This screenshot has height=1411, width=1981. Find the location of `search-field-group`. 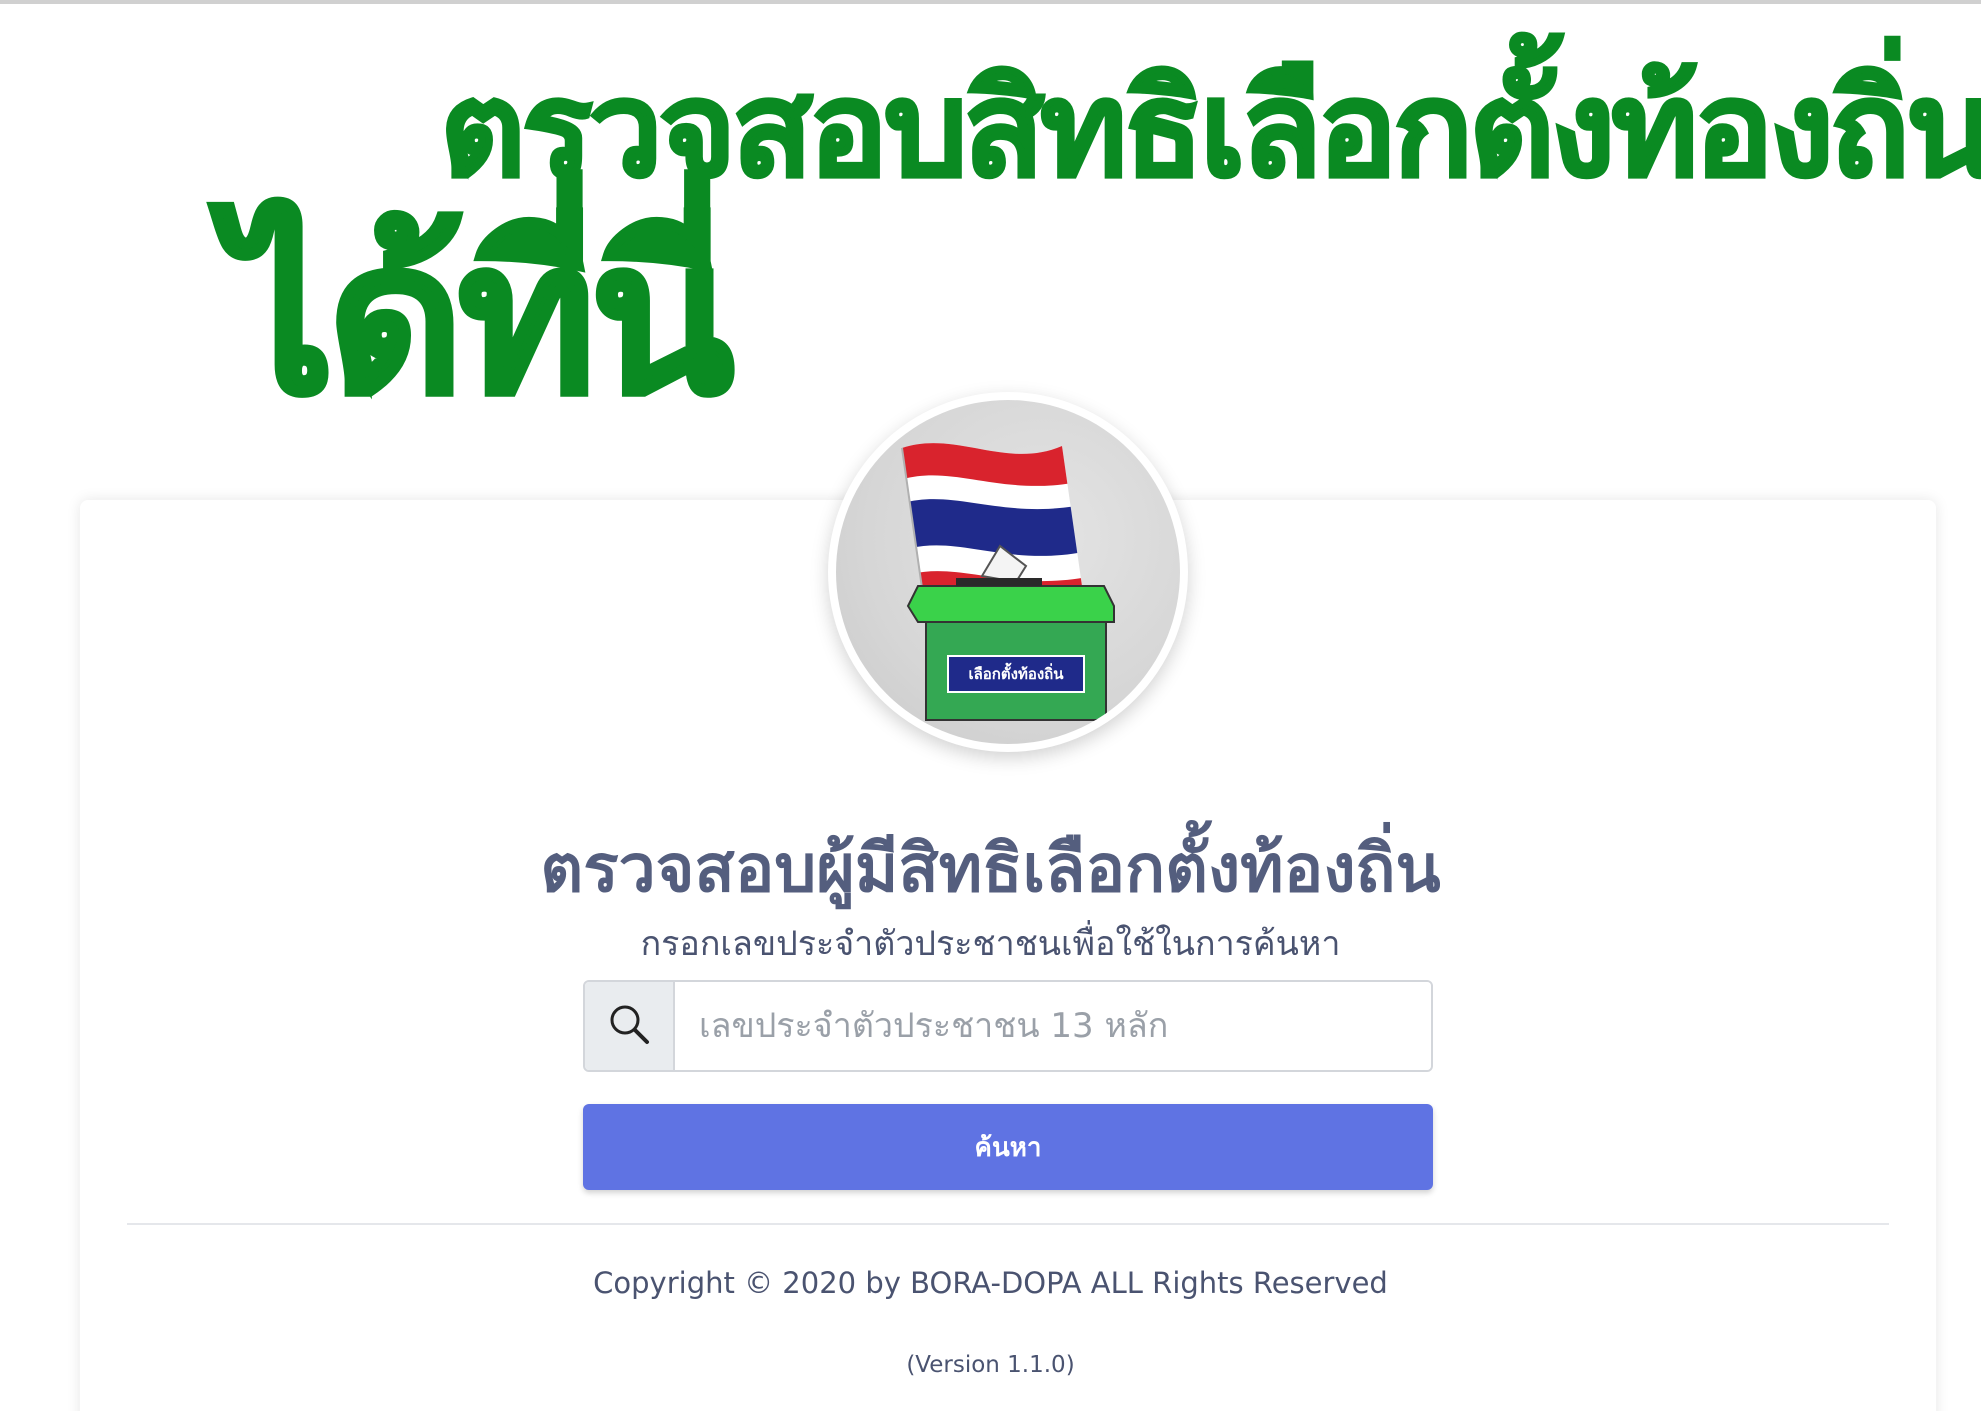

search-field-group is located at coordinates (1008, 1026).